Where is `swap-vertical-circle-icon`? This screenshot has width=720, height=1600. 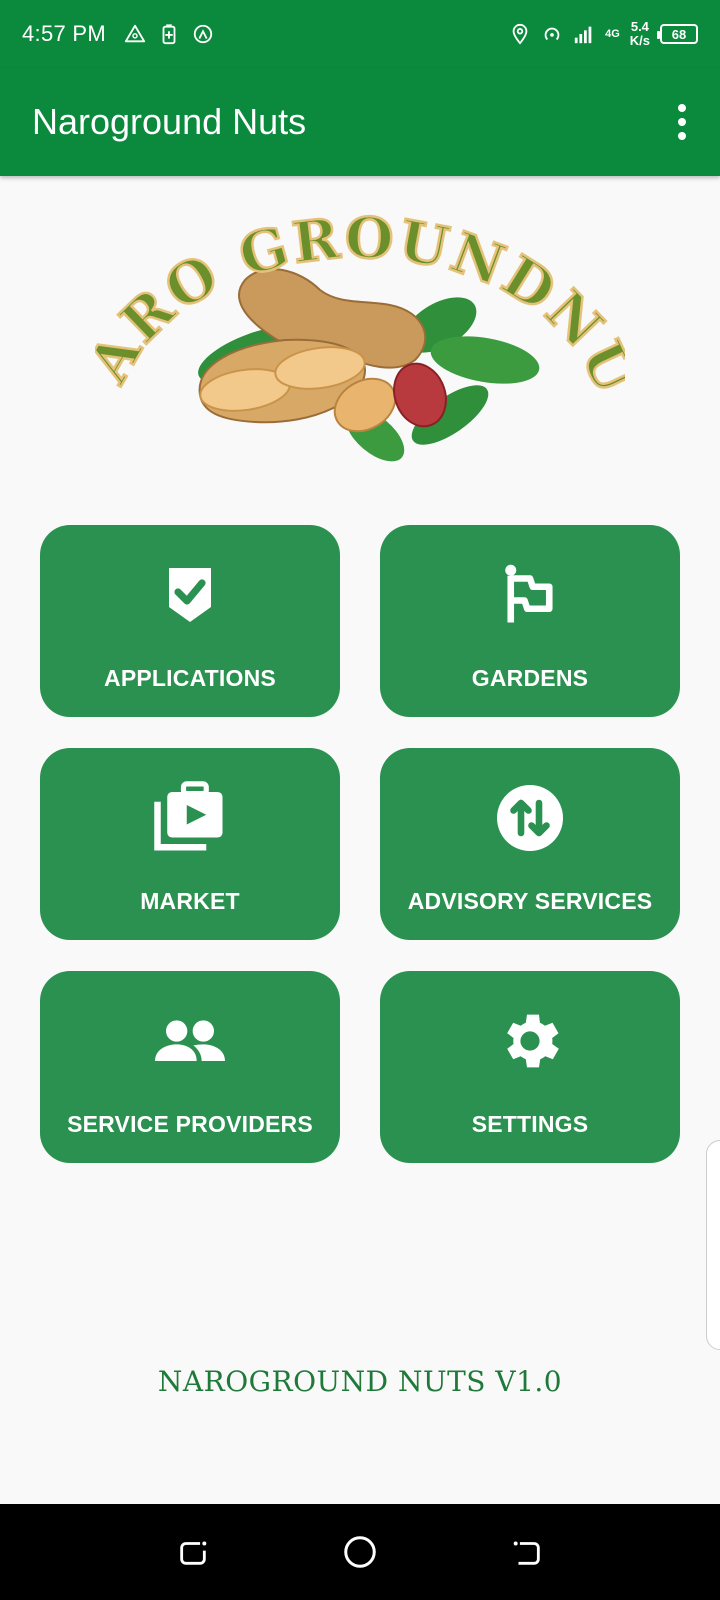
swap-vertical-circle-icon is located at coordinates (530, 818).